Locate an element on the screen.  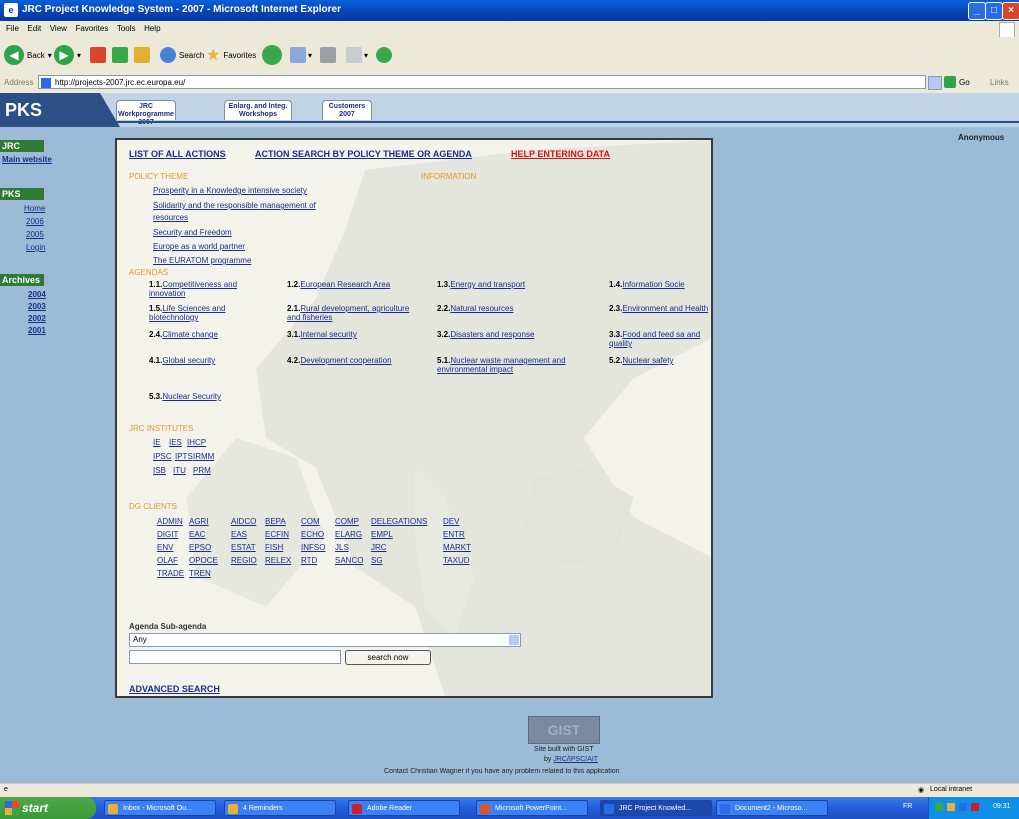
dg-client-link: OLAF is located at coordinates (167, 560).